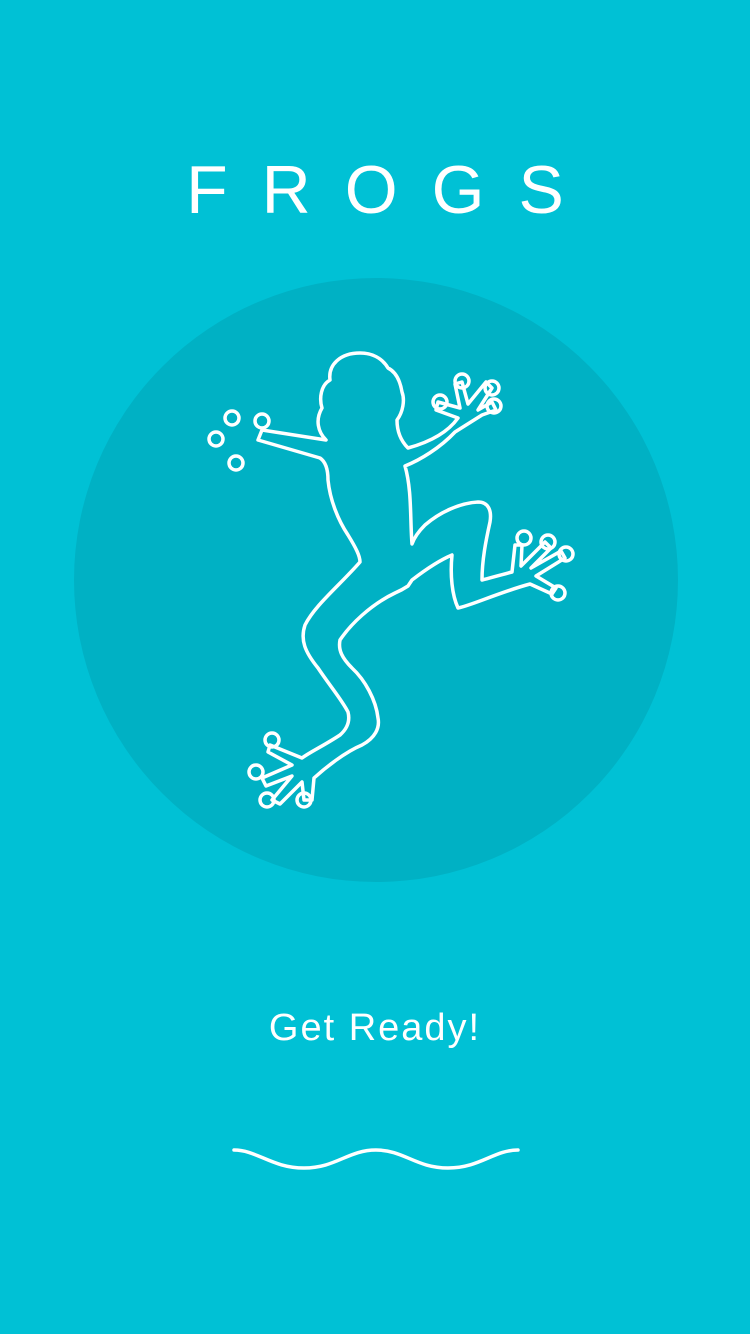  Describe the element at coordinates (376, 1159) in the screenshot. I see `wave-icon` at that location.